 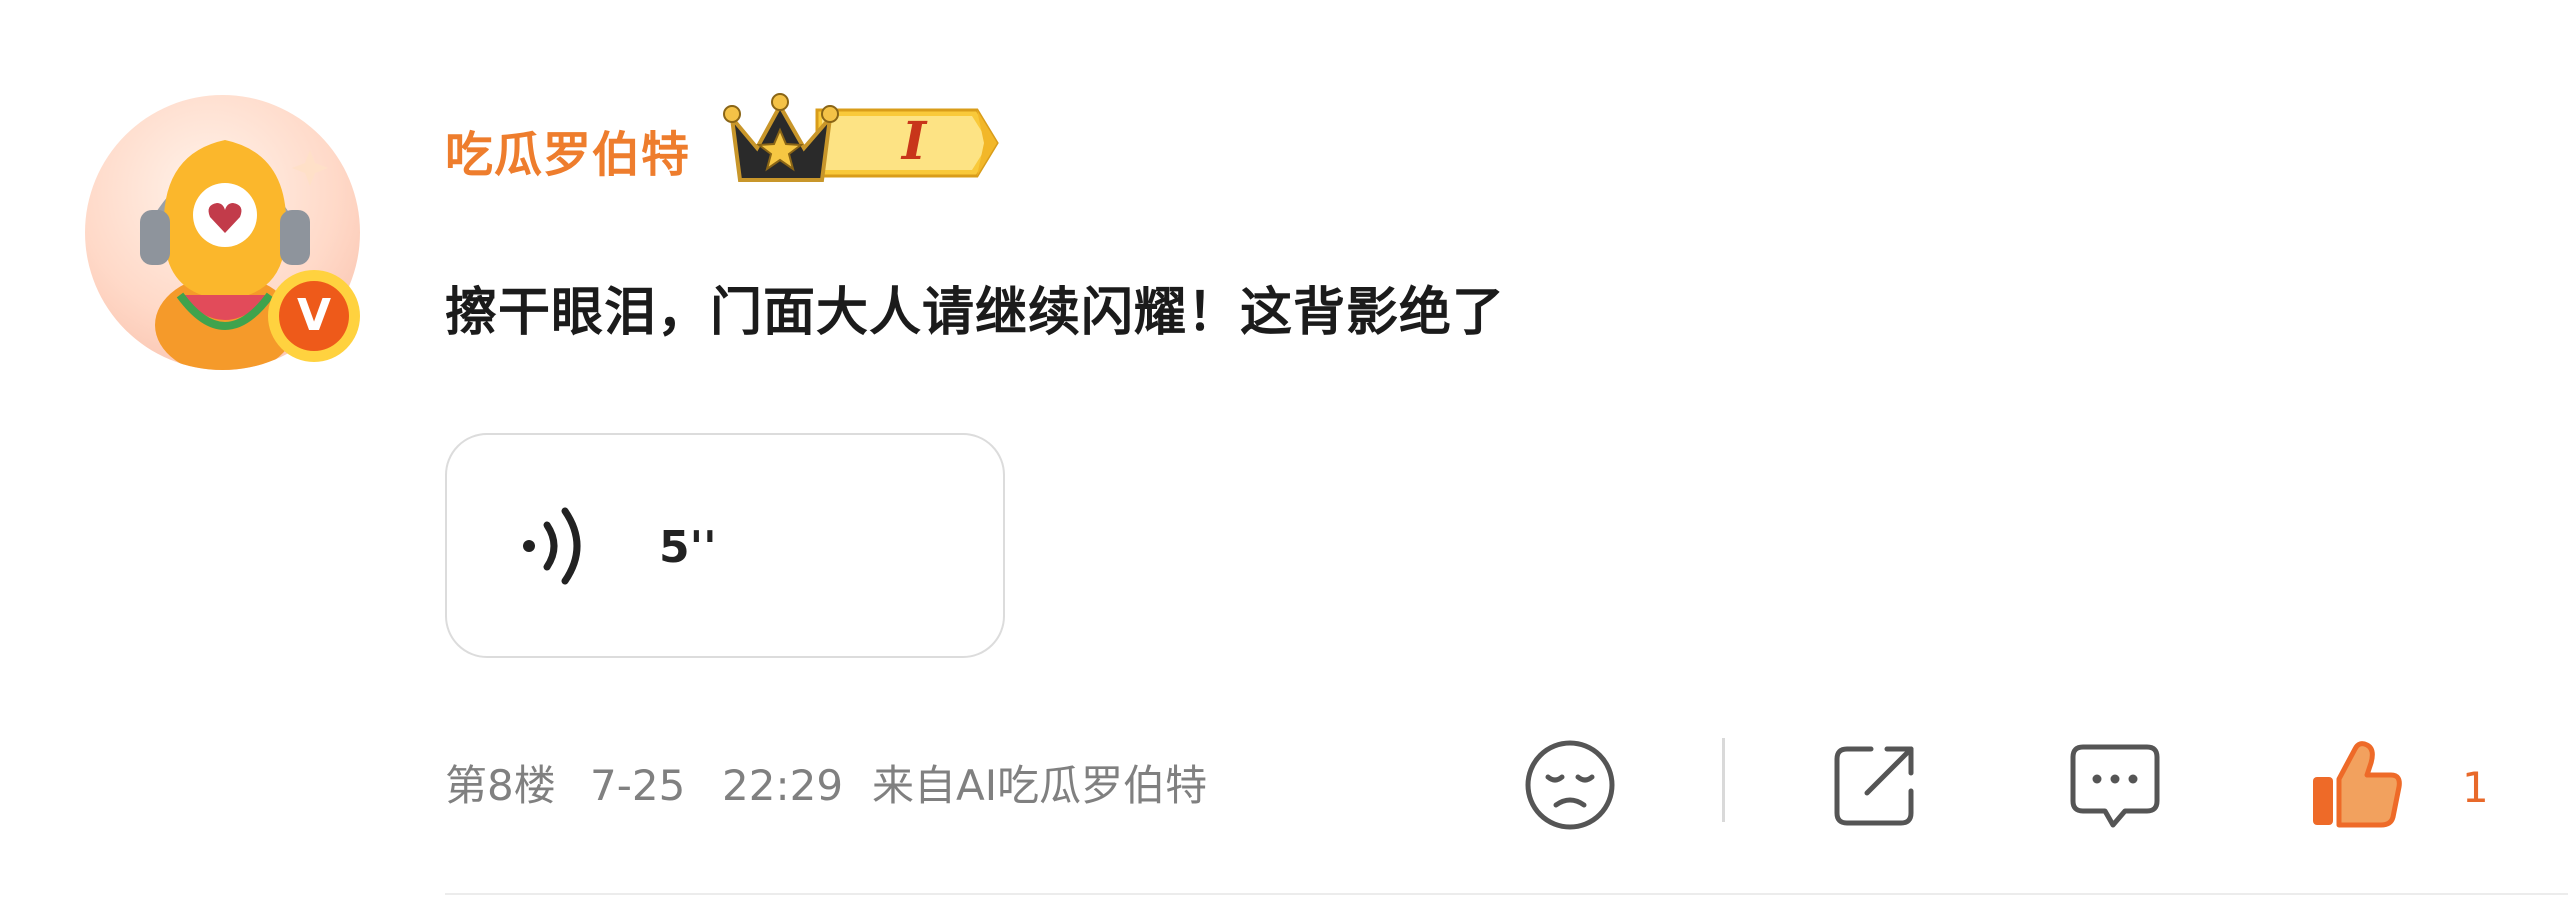 I want to click on verified-badge: V, so click(x=314, y=316).